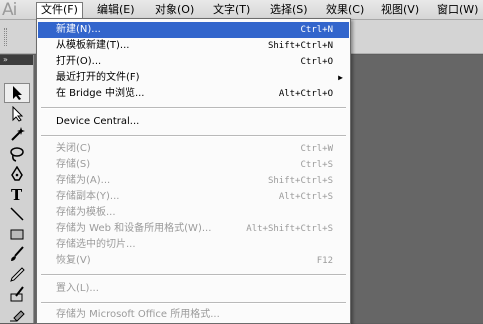 Image resolution: width=483 pixels, height=324 pixels. Describe the element at coordinates (73, 164) in the screenshot. I see `menu-item-label: 存储(S)` at that location.